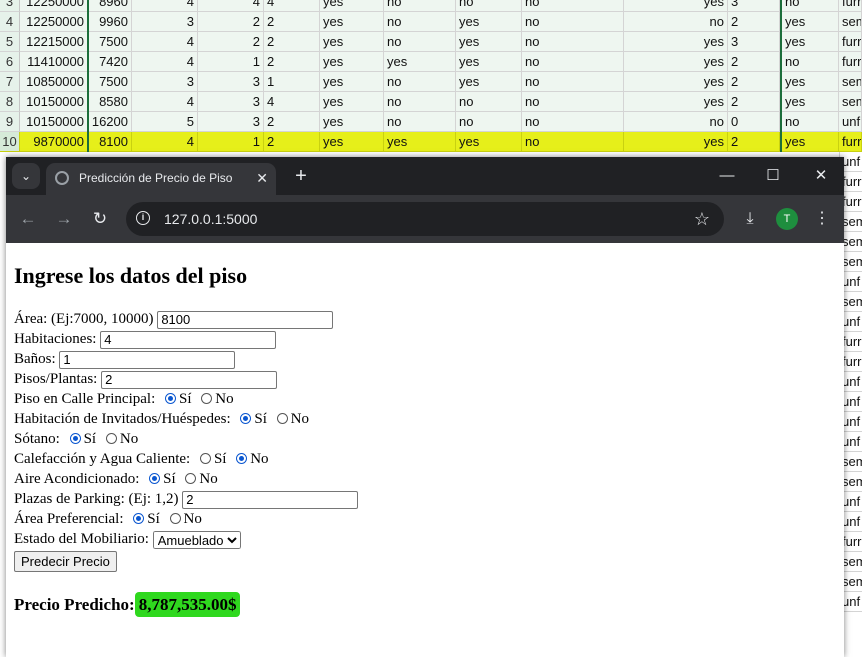 Image resolution: width=862 pixels, height=657 pixels. Describe the element at coordinates (28, 219) in the screenshot. I see `arrow-left-icon: ←` at that location.